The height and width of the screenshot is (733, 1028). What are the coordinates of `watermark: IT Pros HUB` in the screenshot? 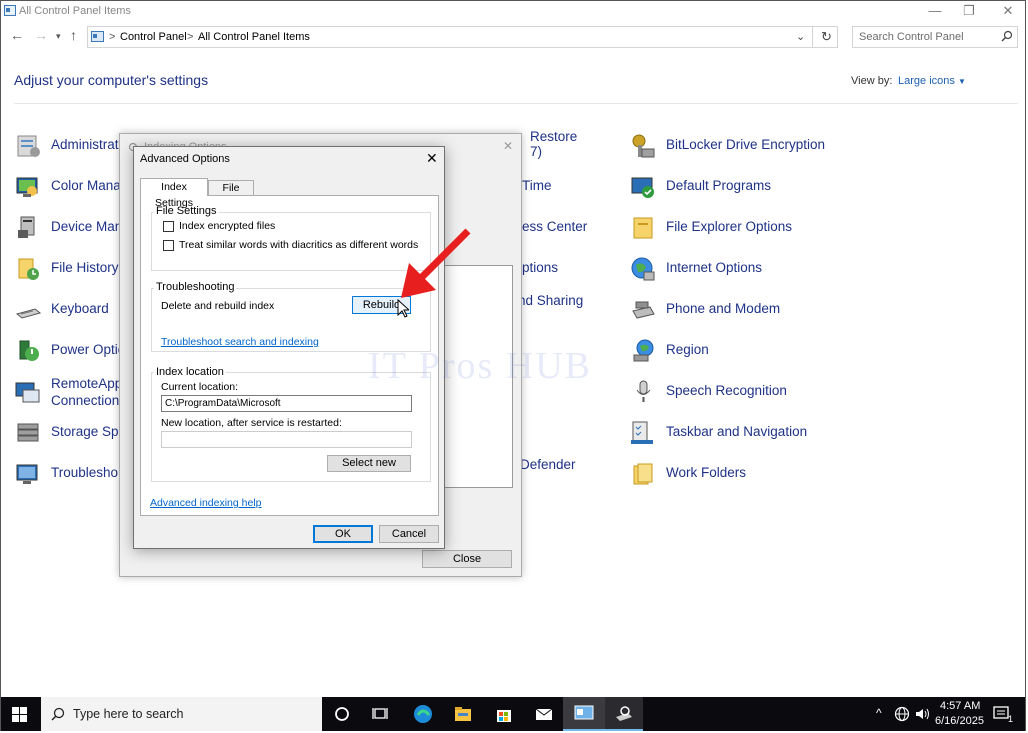 It's located at (480, 366).